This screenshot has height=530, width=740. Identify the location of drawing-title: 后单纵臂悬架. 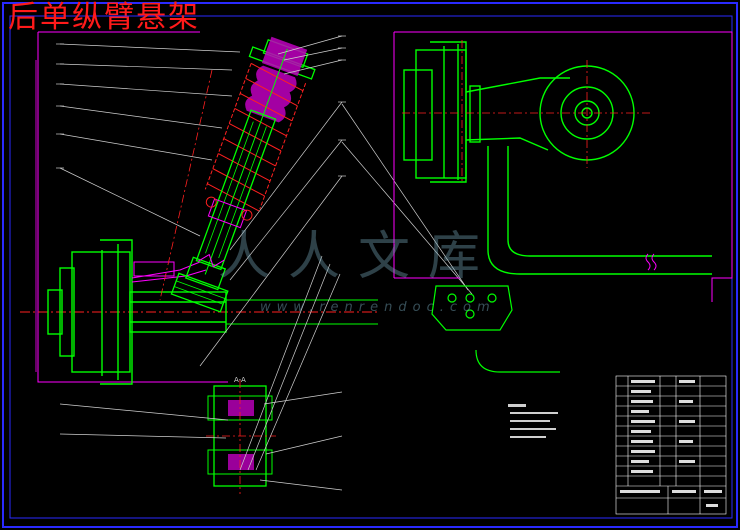
(104, 17).